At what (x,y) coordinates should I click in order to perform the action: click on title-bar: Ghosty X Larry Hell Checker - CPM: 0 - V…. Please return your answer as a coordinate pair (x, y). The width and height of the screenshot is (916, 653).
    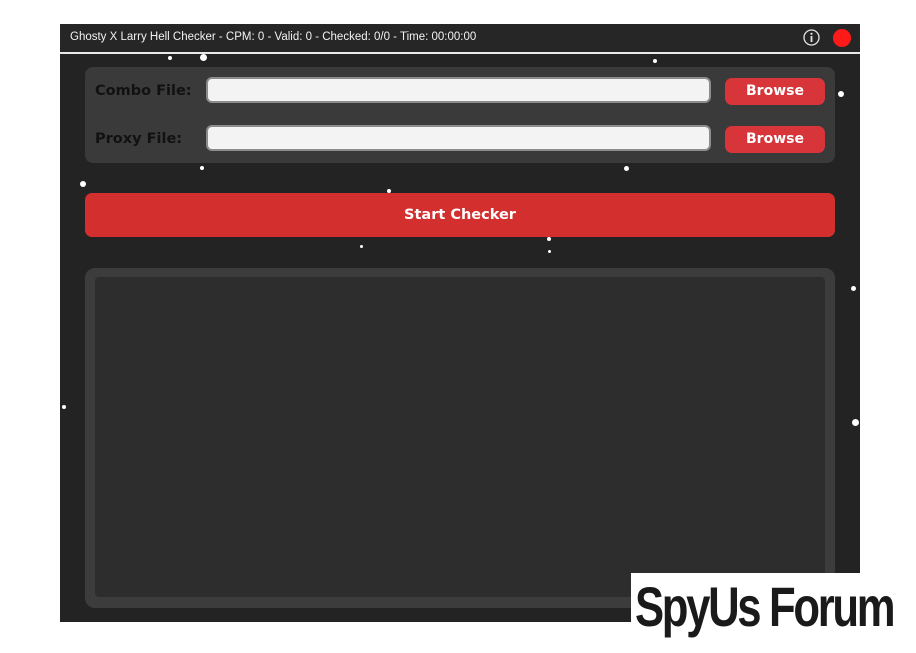
    Looking at the image, I should click on (460, 39).